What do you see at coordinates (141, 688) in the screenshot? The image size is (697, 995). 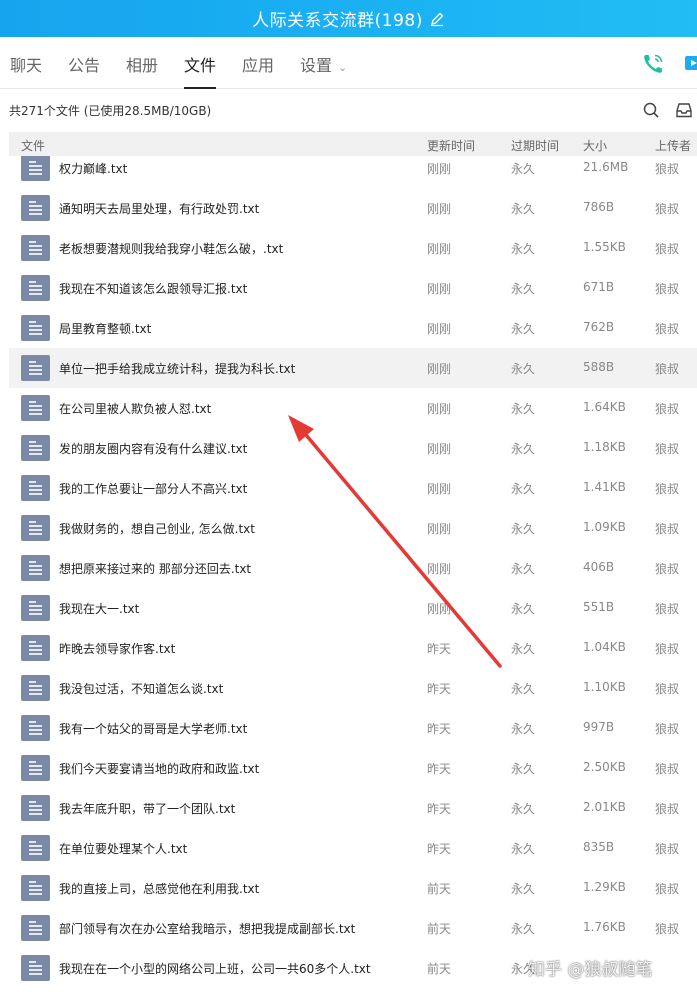 I see `file-name: 我没包过活，不知道怎么谈.txt` at bounding box center [141, 688].